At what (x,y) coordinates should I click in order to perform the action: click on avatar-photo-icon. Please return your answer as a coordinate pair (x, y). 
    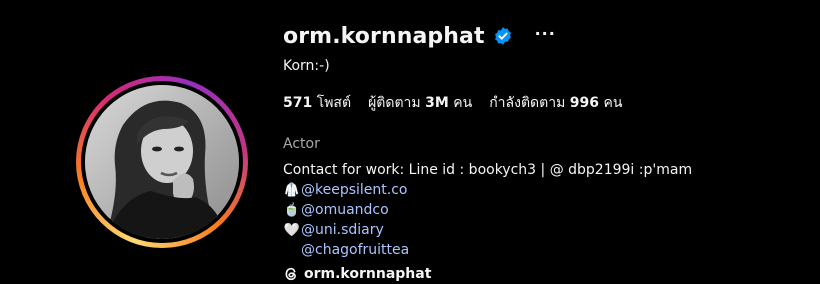
    Looking at the image, I should click on (162, 162).